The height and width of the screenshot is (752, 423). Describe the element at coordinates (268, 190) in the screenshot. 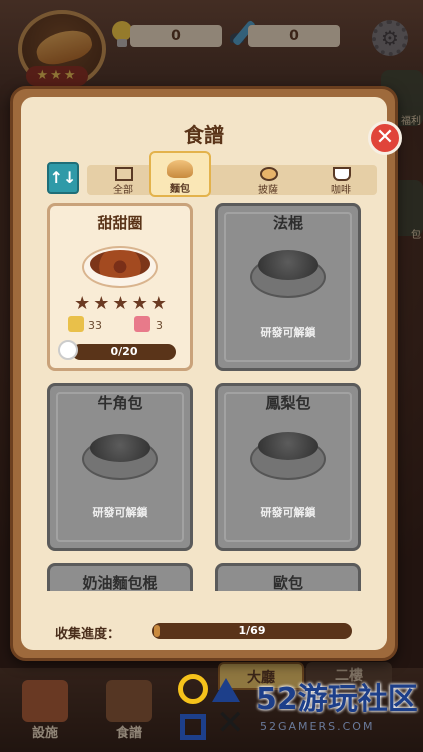

I see `tab-pizza-label: 披薩` at that location.